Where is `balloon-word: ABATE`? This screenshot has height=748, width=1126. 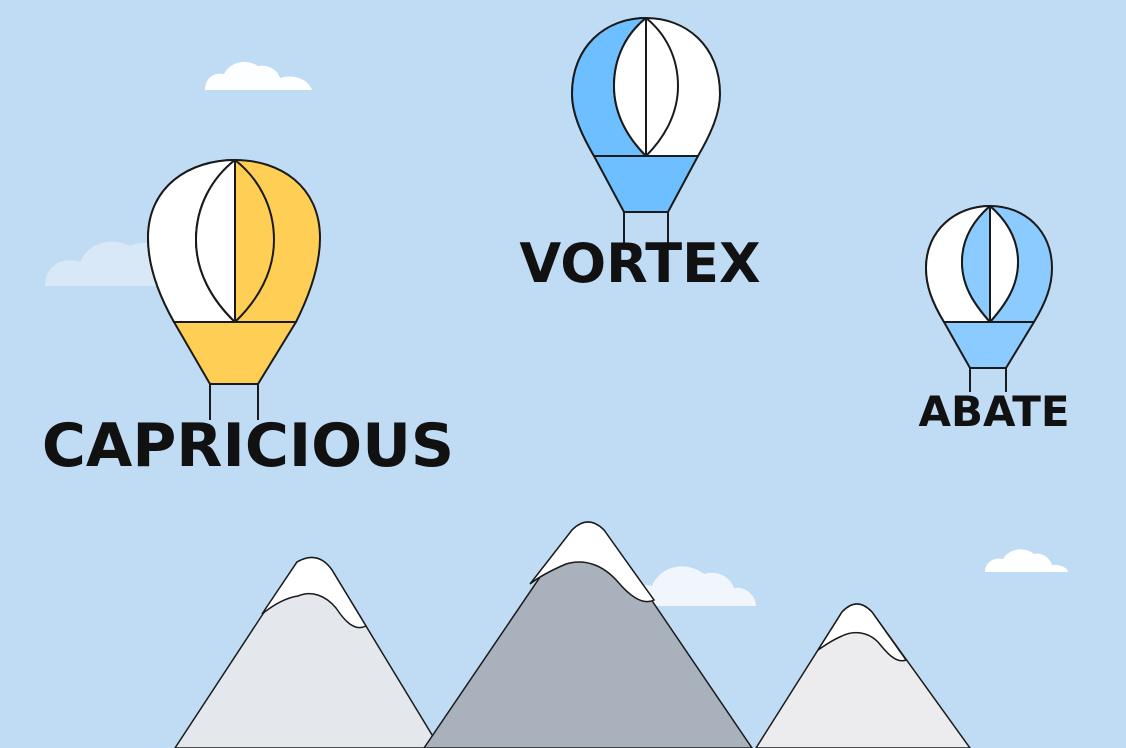
balloon-word: ABATE is located at coordinates (993, 411).